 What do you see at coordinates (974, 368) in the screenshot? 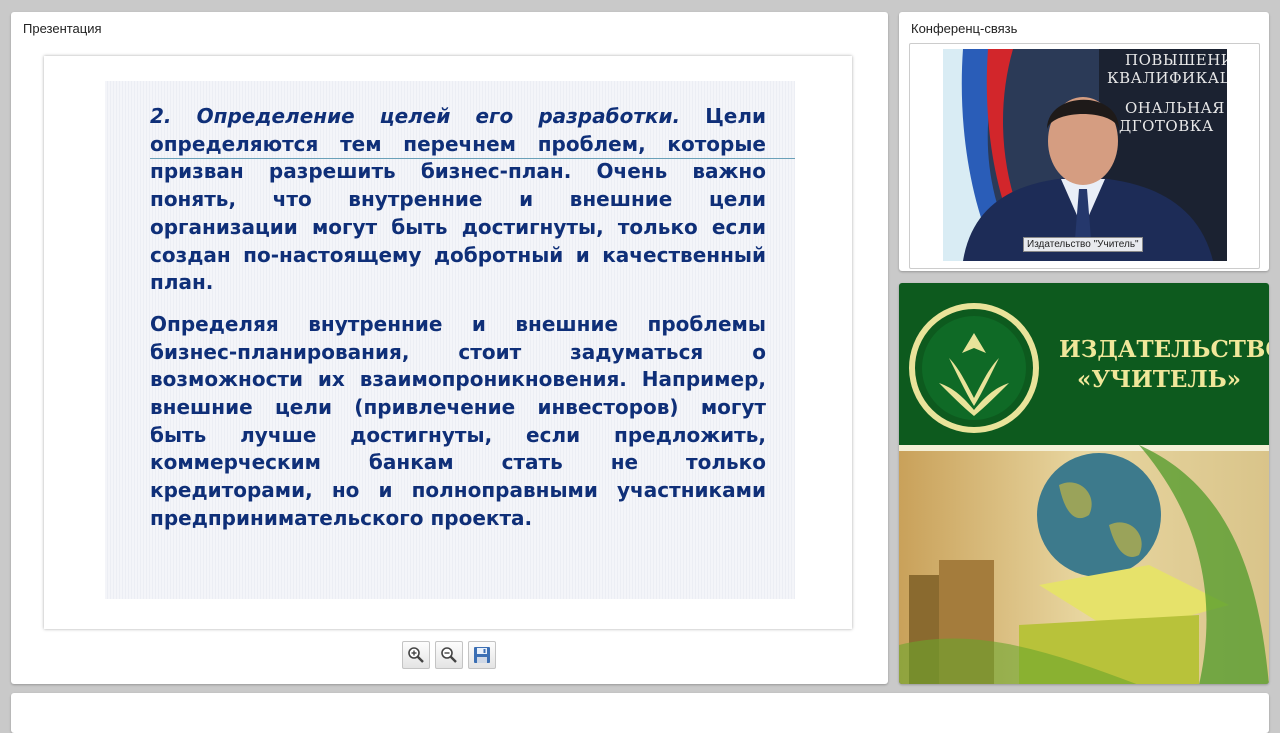
I see `brand-logo` at bounding box center [974, 368].